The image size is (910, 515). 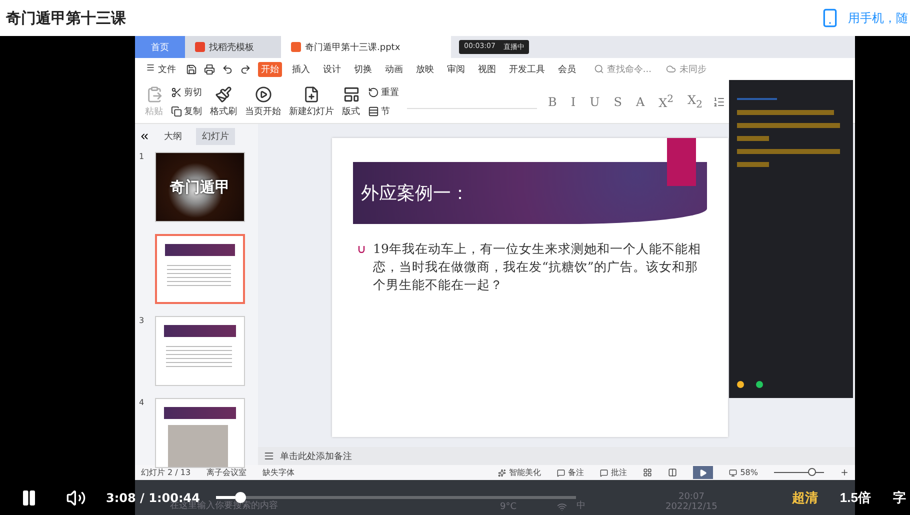 I want to click on ribbon-button: 复制, so click(x=186, y=111).